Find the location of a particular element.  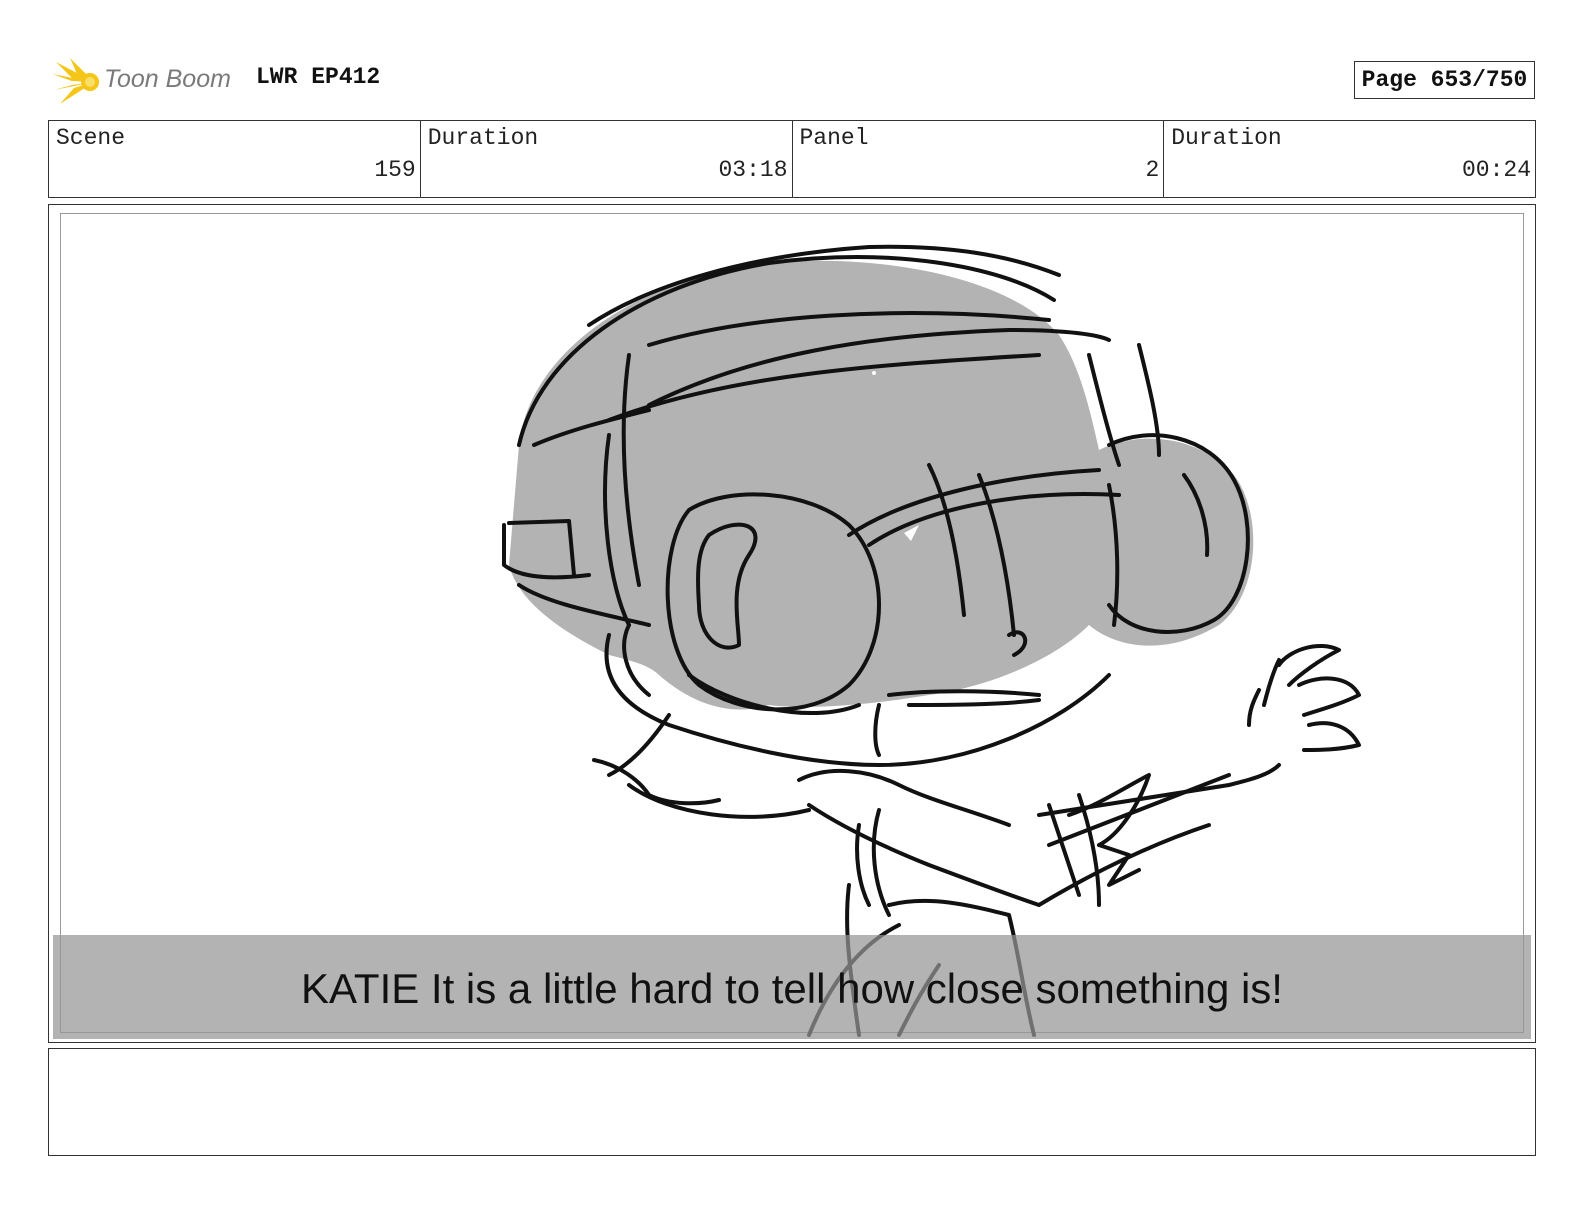

panel-duration-label: Duration is located at coordinates (1226, 138).